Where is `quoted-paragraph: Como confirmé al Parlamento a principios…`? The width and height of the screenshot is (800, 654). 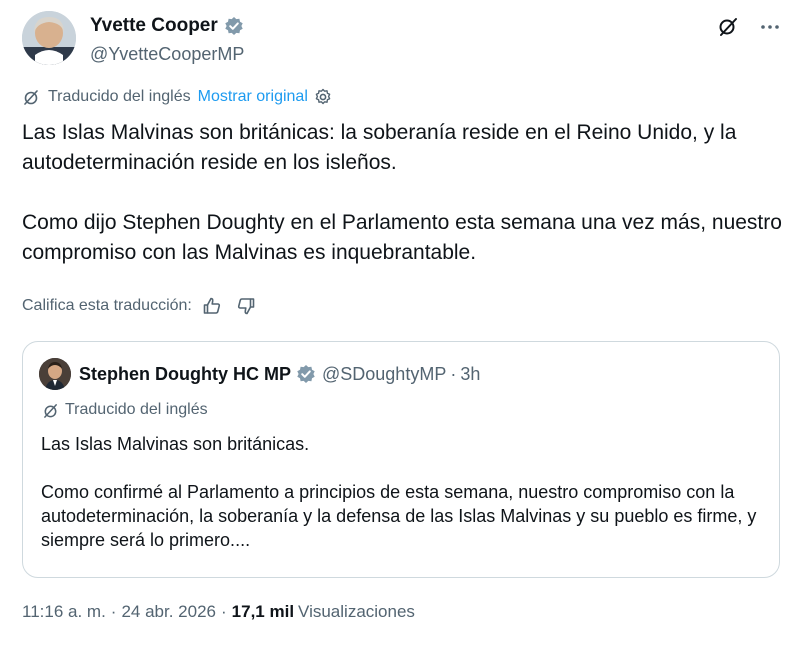
quoted-paragraph: Como confirmé al Parlamento a principios… is located at coordinates (399, 516).